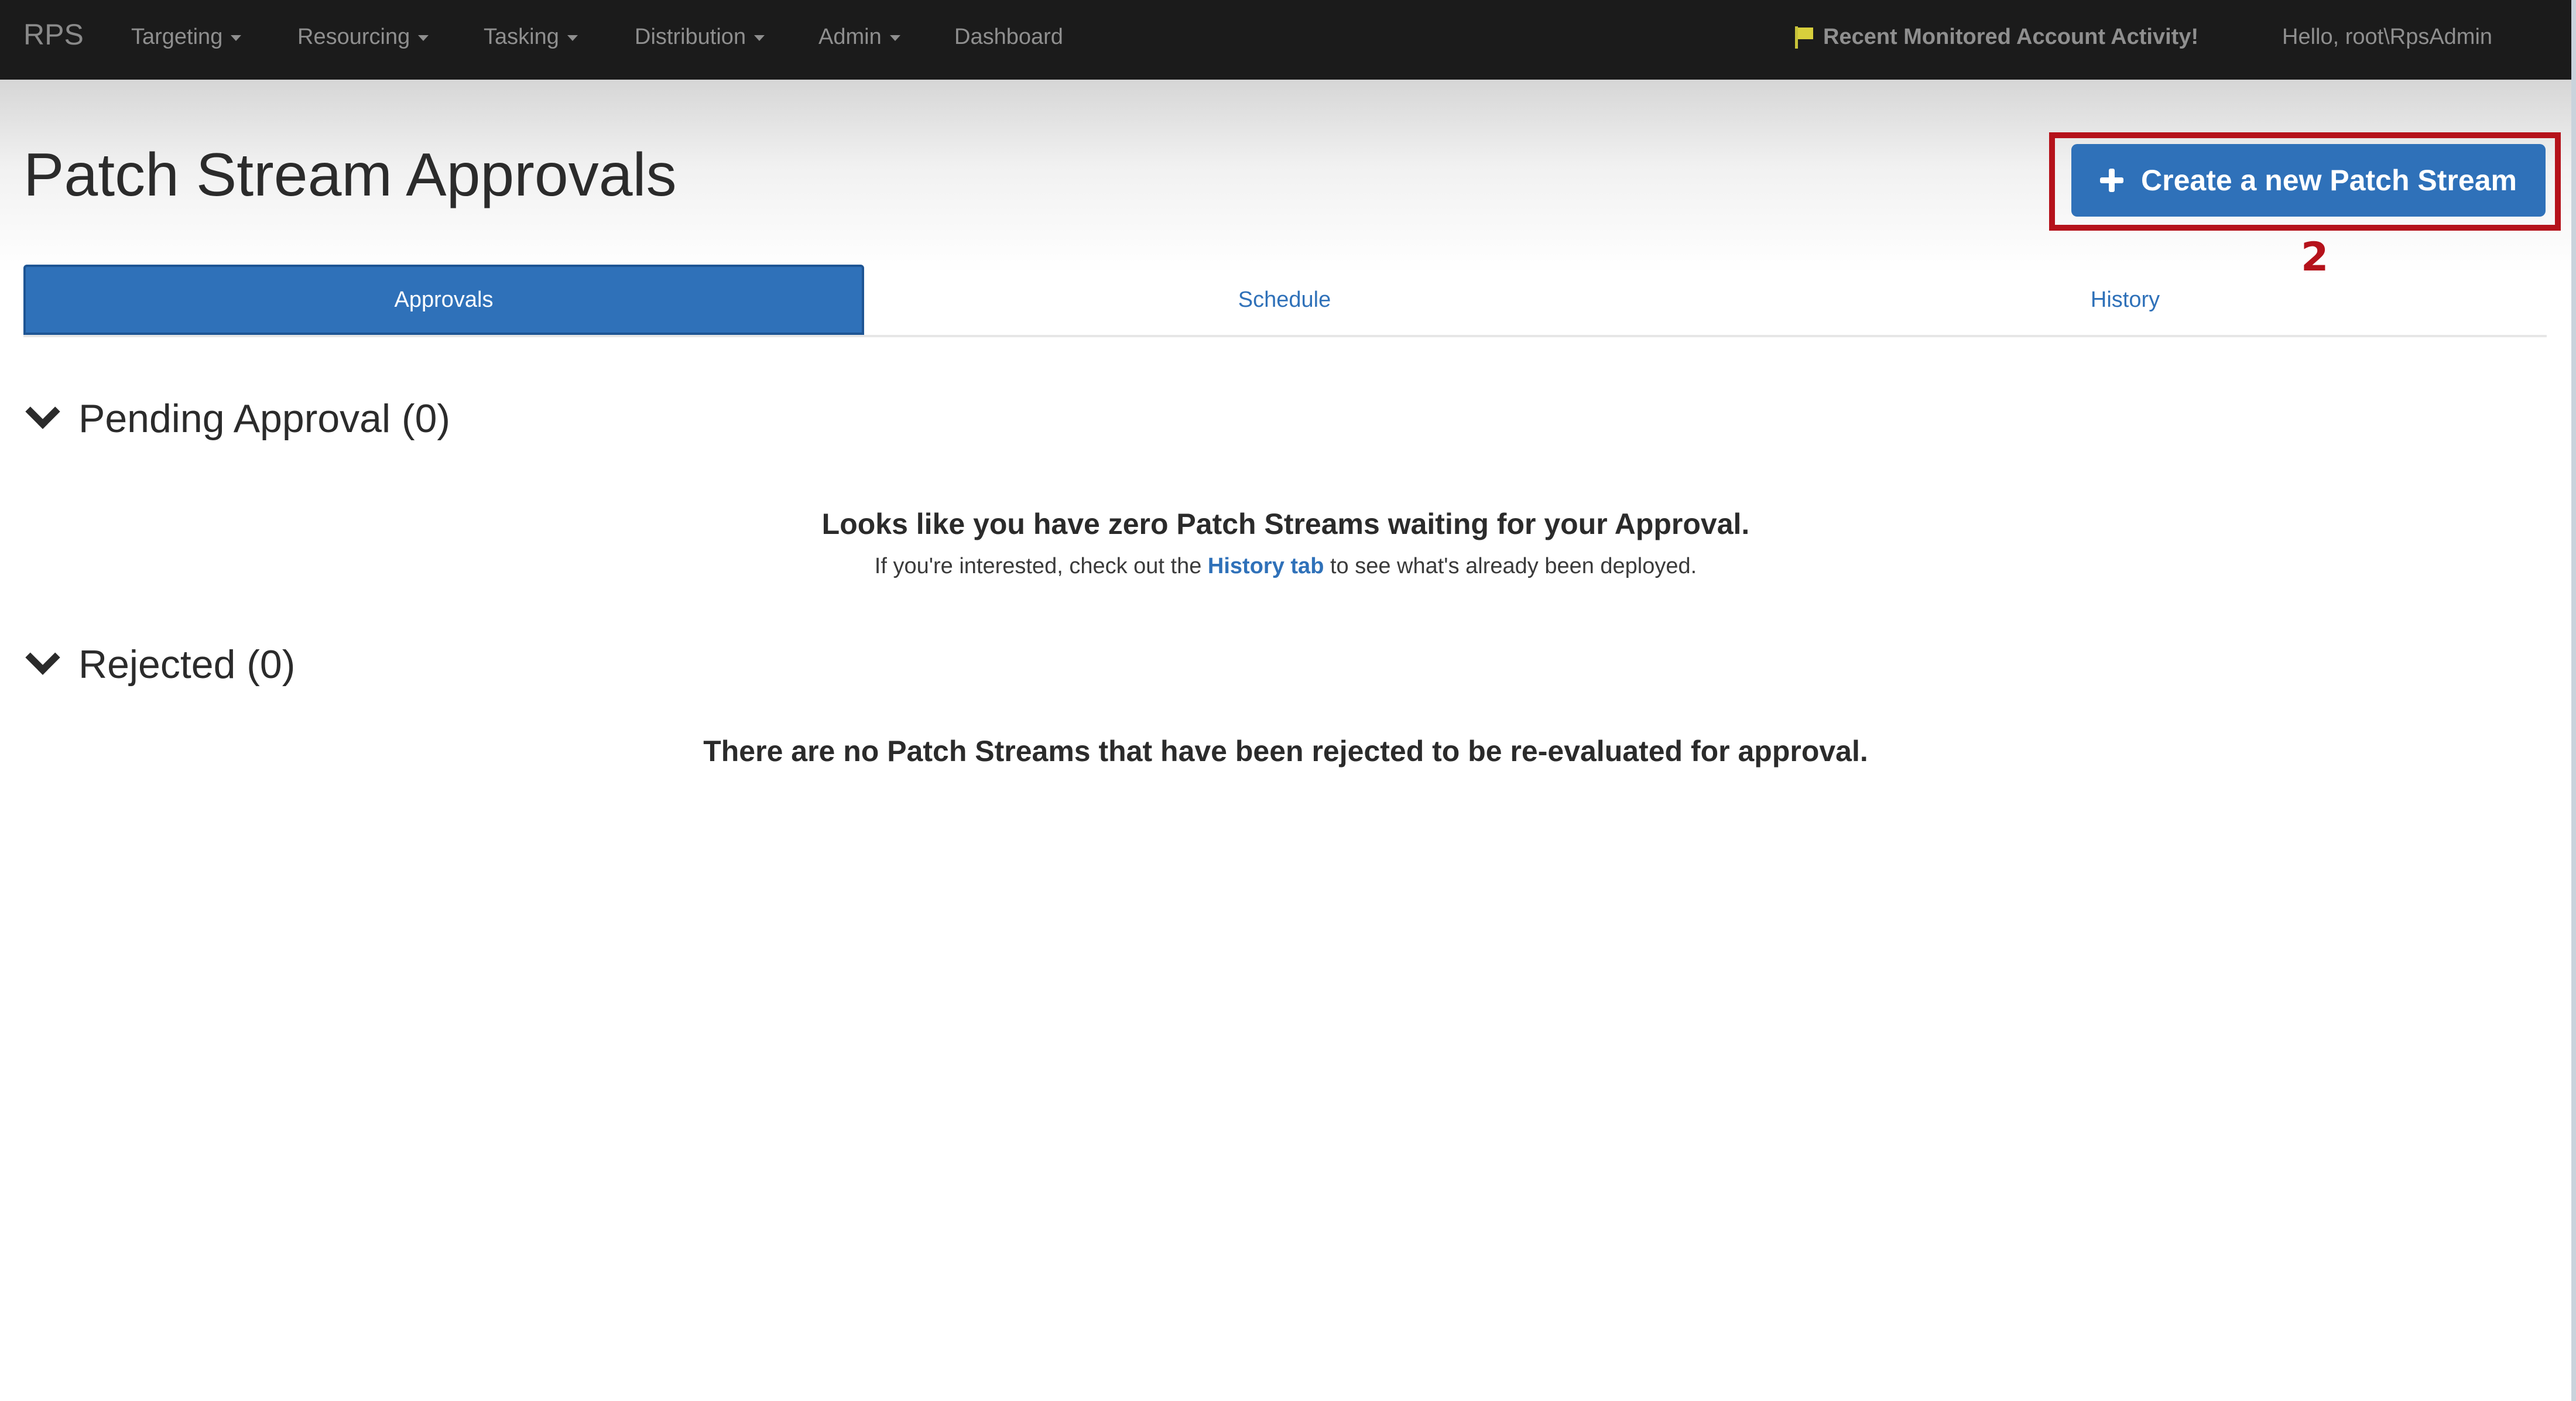 The width and height of the screenshot is (2576, 1401). I want to click on nav-distribution-label: Distribution, so click(690, 37).